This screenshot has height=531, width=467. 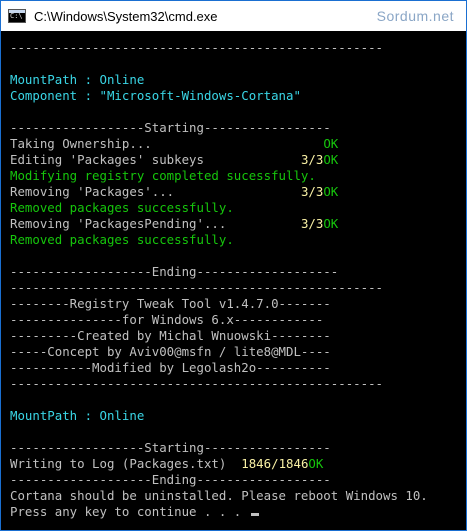 What do you see at coordinates (275, 463) in the screenshot?
I see `console-text-segment: 1846/1846` at bounding box center [275, 463].